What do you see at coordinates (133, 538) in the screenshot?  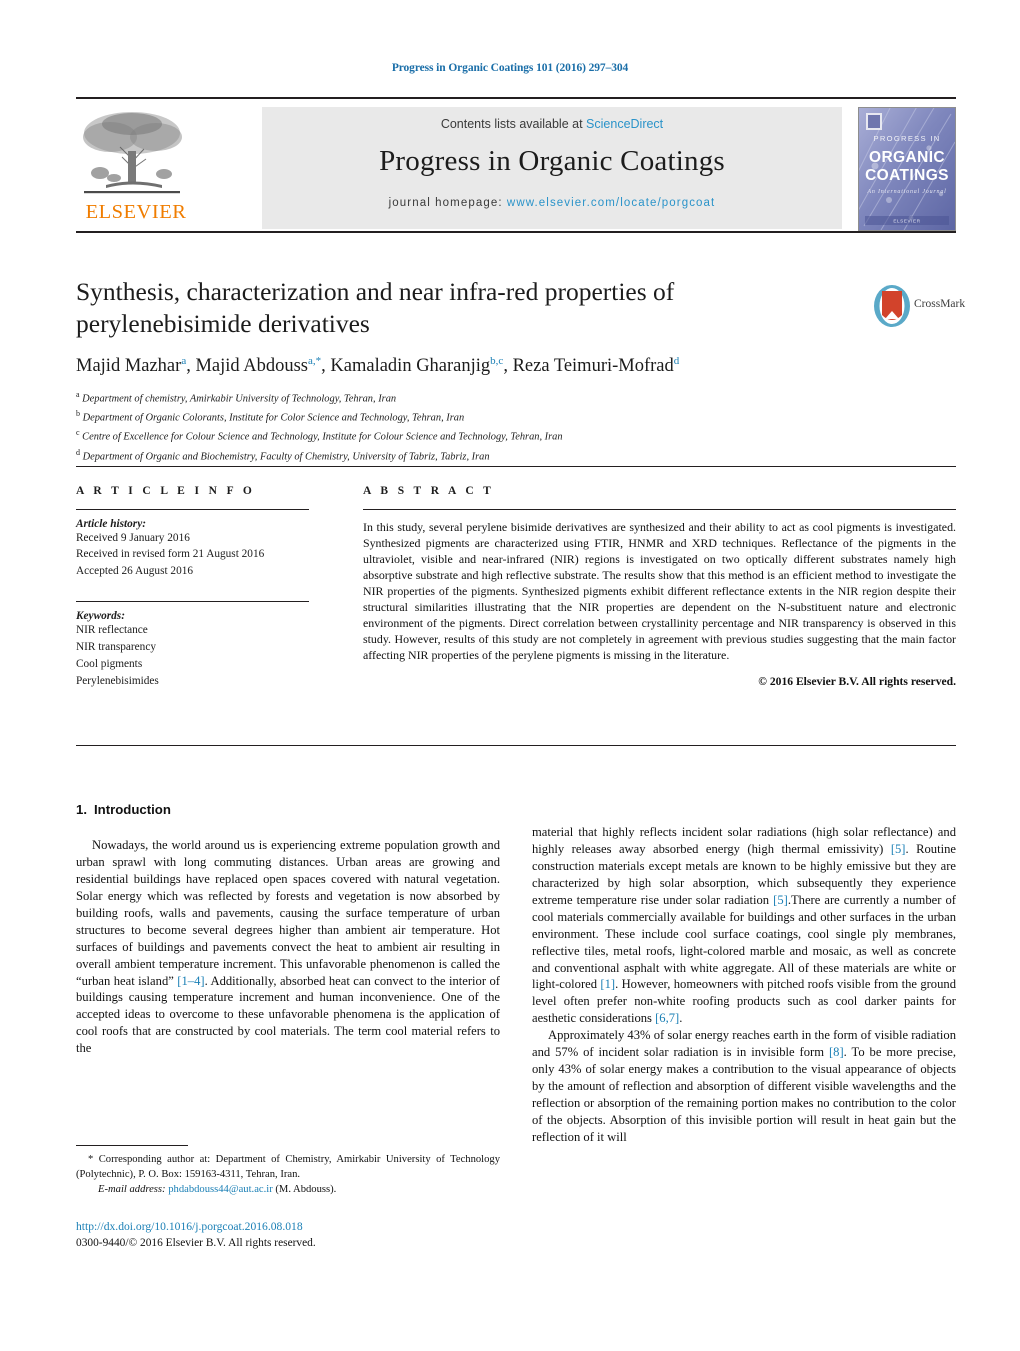 I see `history-item: Received 9 January 2016` at bounding box center [133, 538].